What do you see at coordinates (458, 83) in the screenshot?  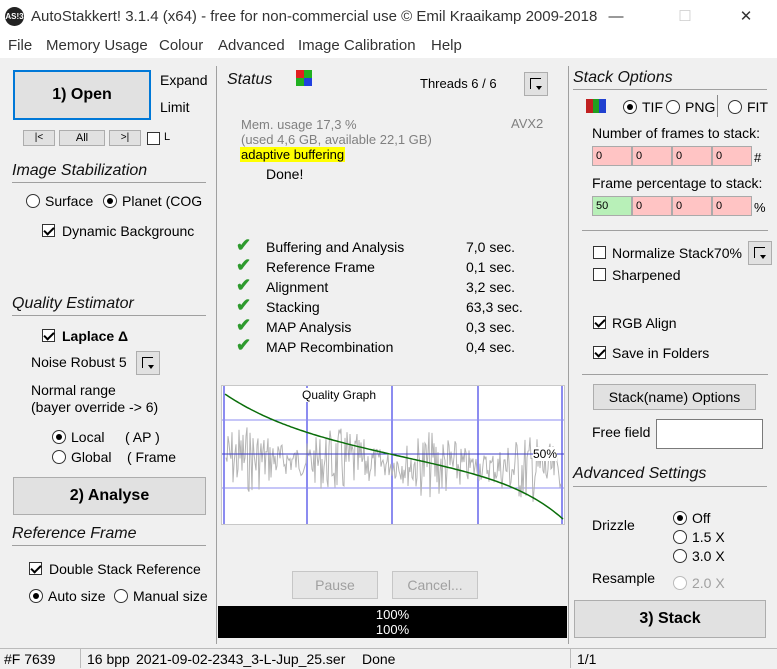 I see `threads-label: Threads 6 / 6` at bounding box center [458, 83].